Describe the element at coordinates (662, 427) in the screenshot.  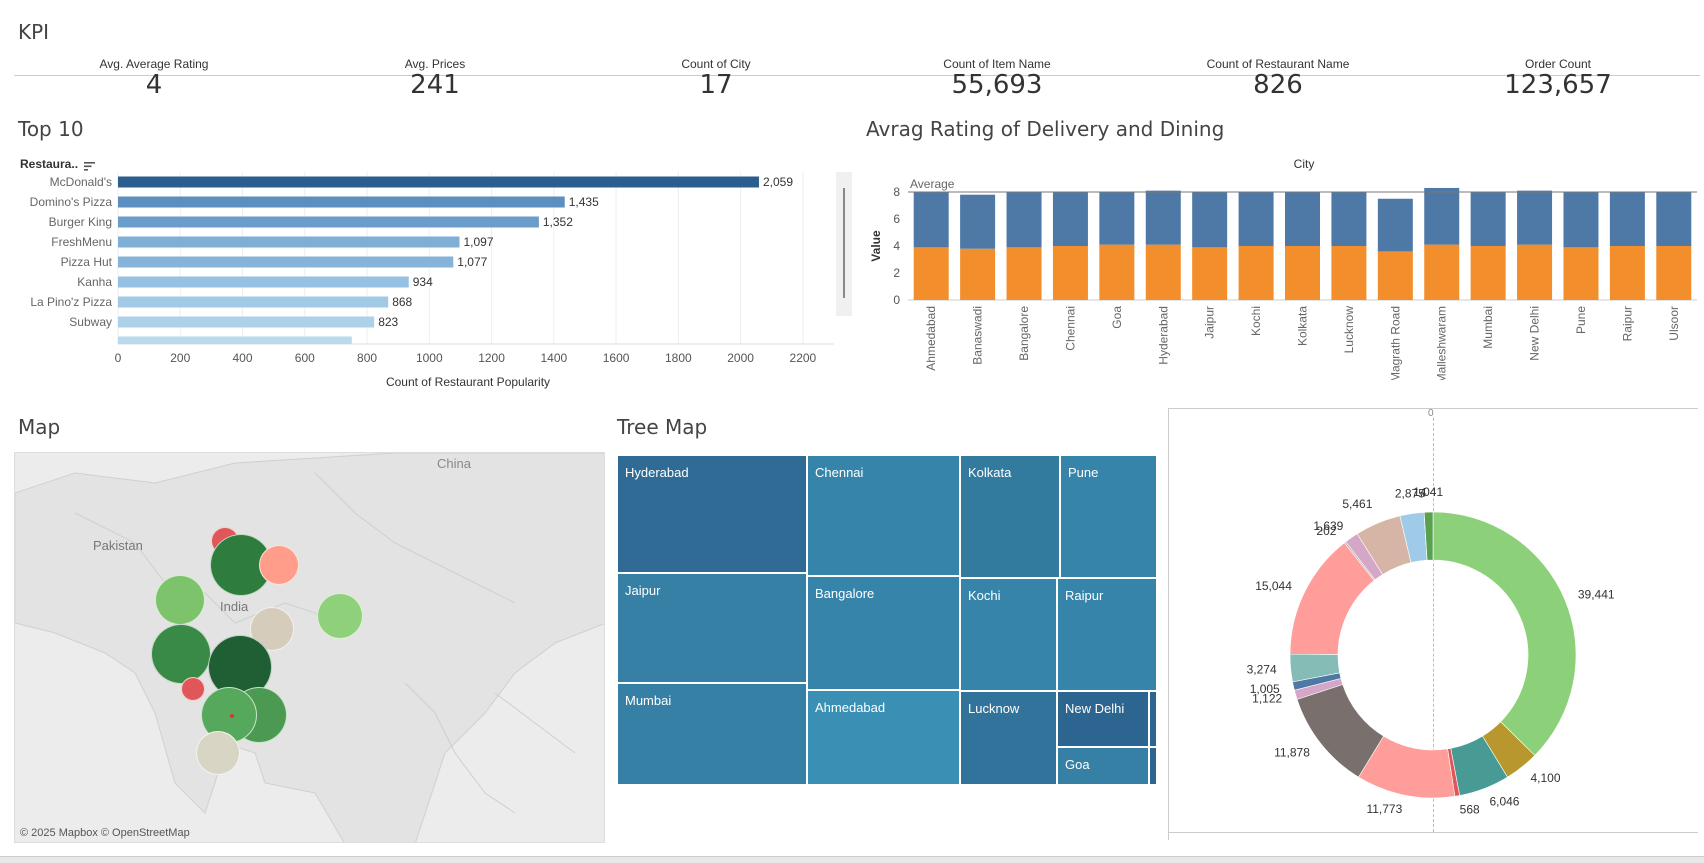
I see `treemap-title: Tree Map` at that location.